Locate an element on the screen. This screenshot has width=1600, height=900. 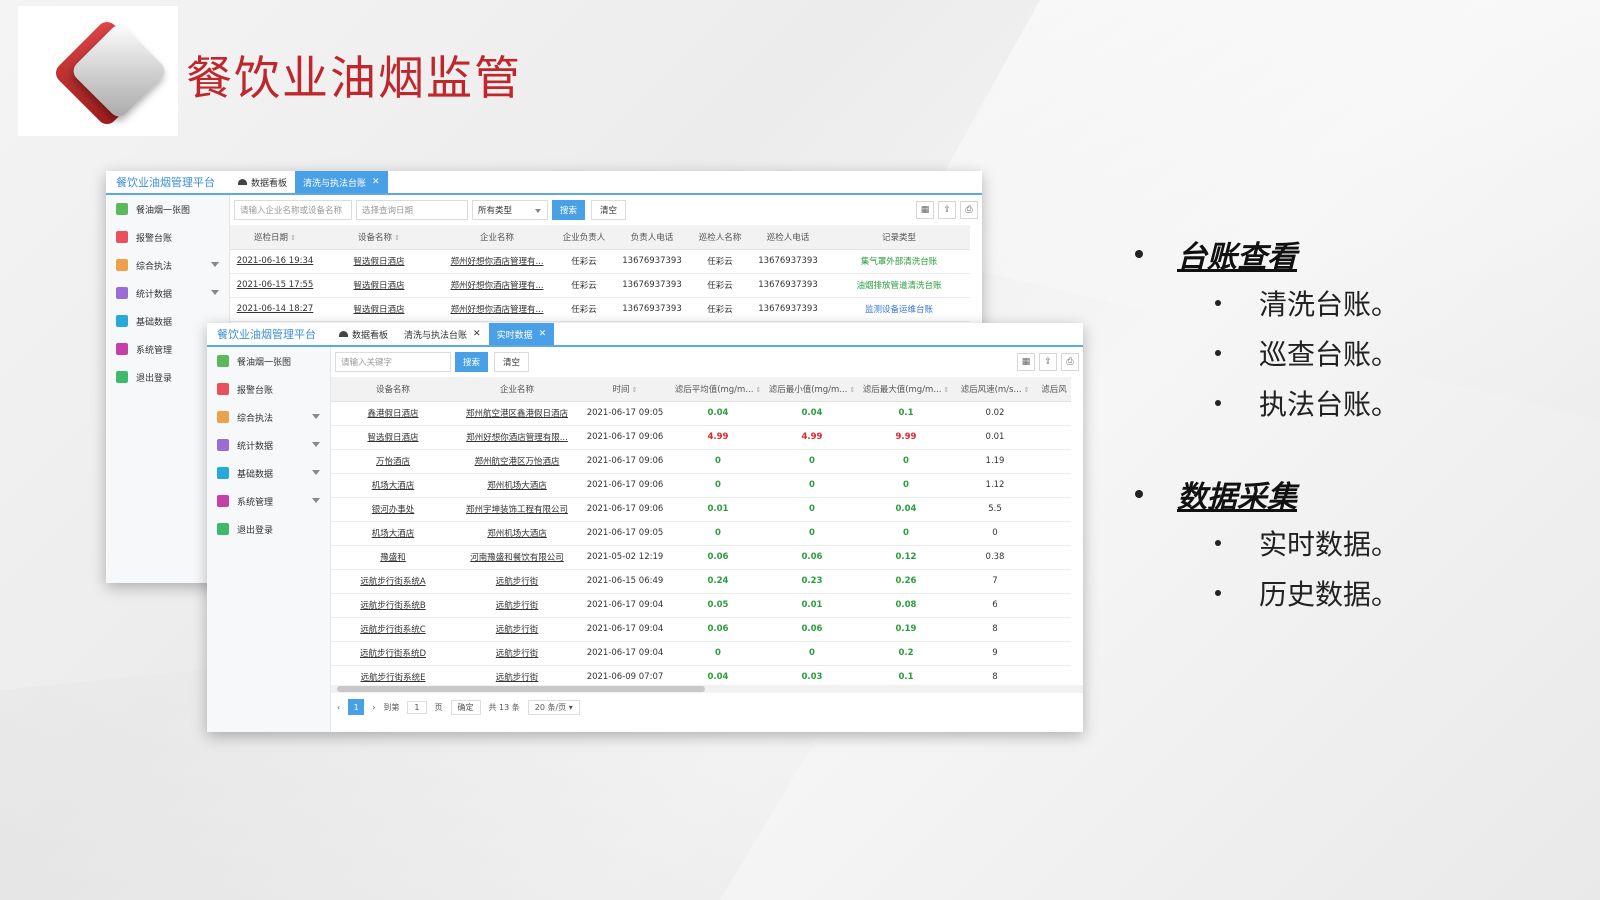
sidebar-item: 基础数据 is located at coordinates (268, 473).